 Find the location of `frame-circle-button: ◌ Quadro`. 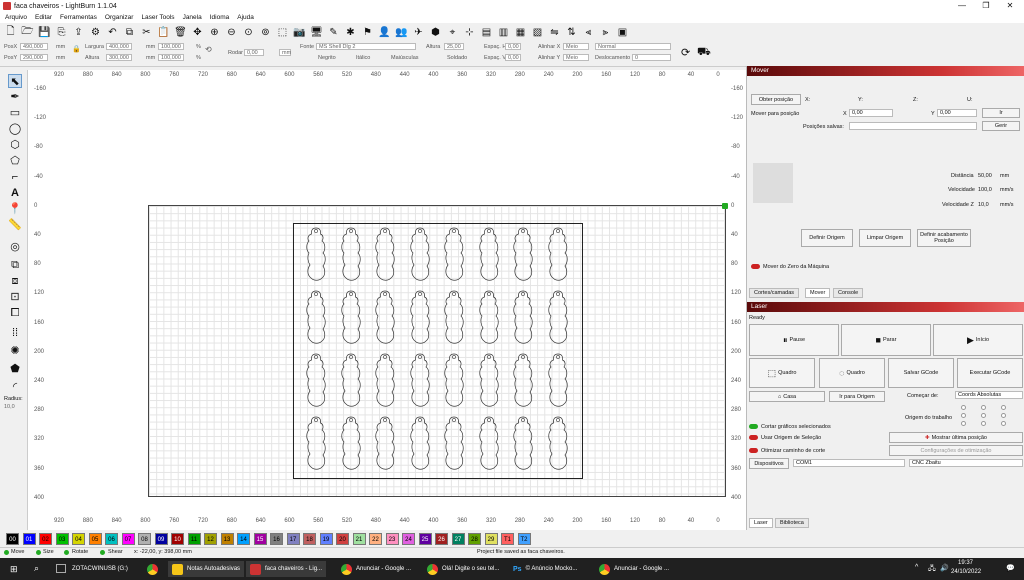

frame-circle-button: ◌ Quadro is located at coordinates (852, 373).